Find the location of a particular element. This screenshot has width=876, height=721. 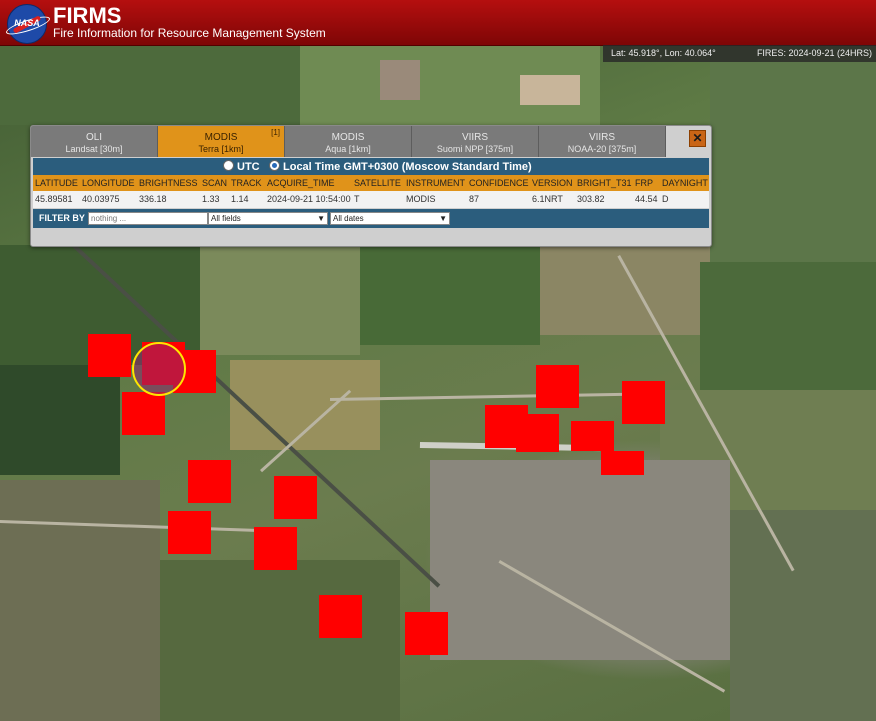

column-header: CONFIDENCE is located at coordinates (499, 183).